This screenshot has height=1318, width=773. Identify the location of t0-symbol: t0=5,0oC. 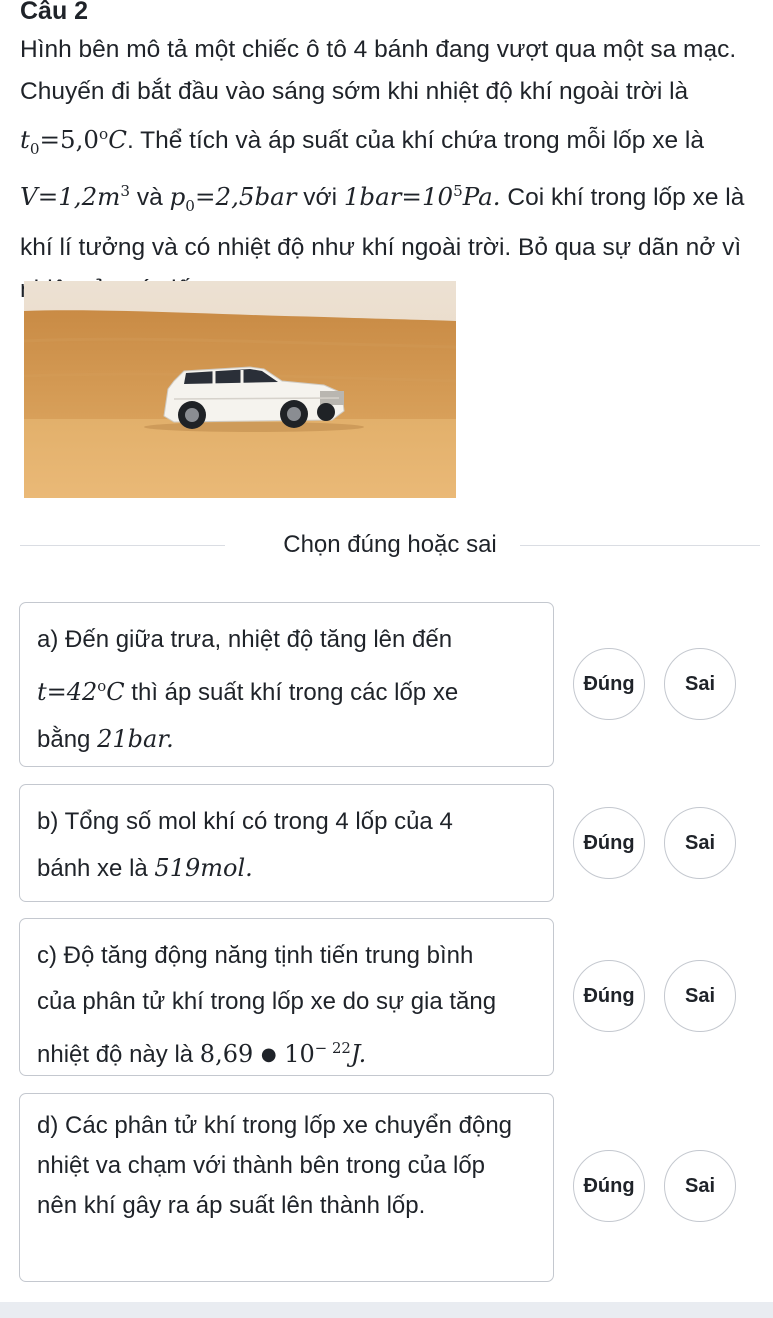
(73, 142).